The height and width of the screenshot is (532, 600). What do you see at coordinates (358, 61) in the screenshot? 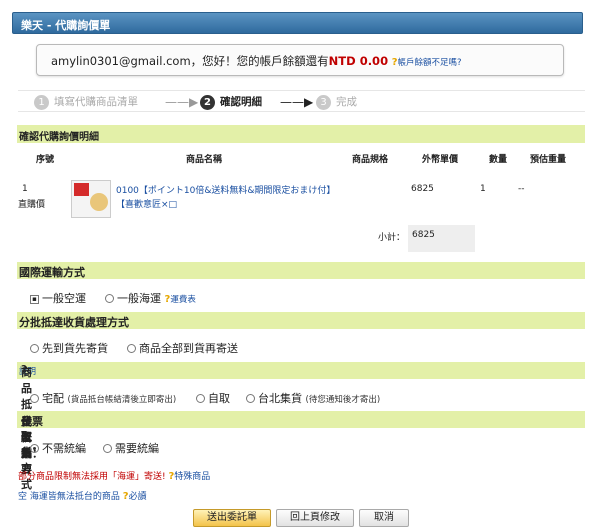
I see `account-balance: NTD 0.00` at bounding box center [358, 61].